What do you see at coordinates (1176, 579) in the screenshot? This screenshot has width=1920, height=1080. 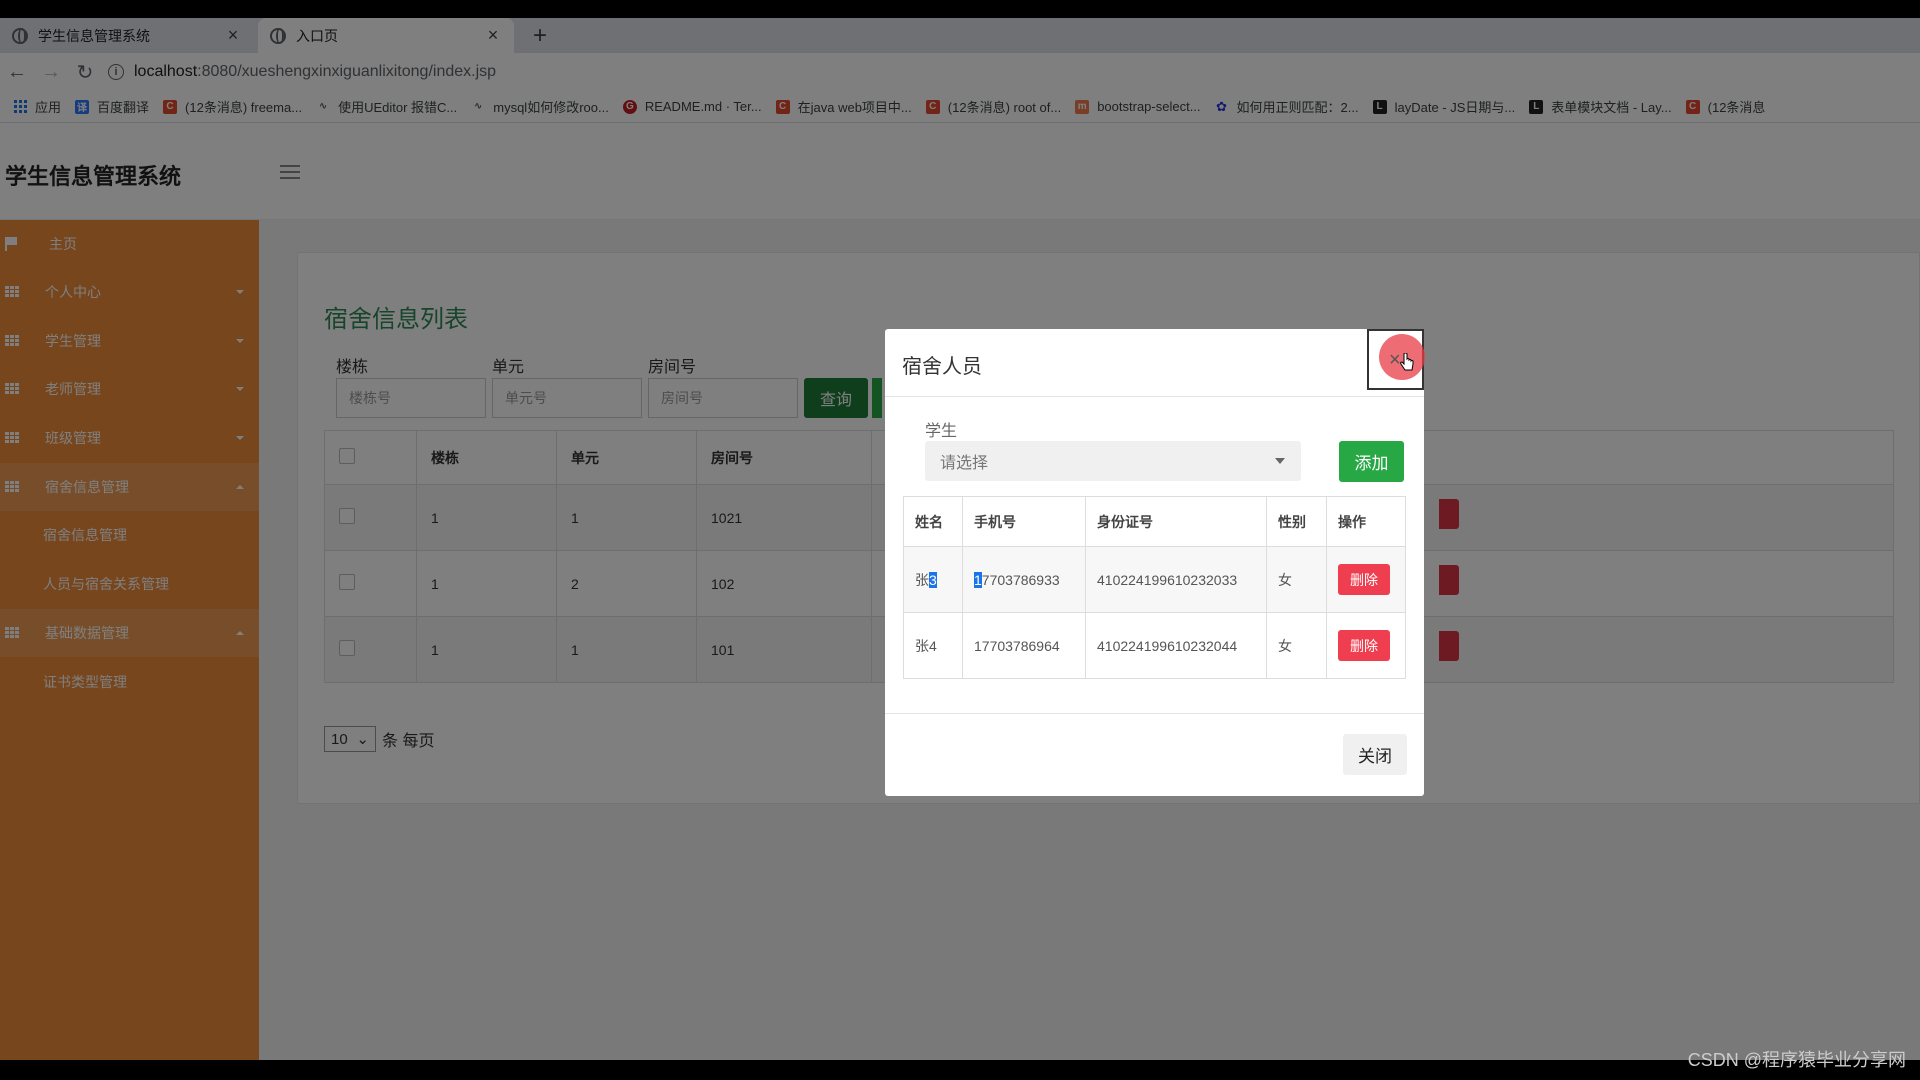 I see `member-id-number: 410224199610232033` at bounding box center [1176, 579].